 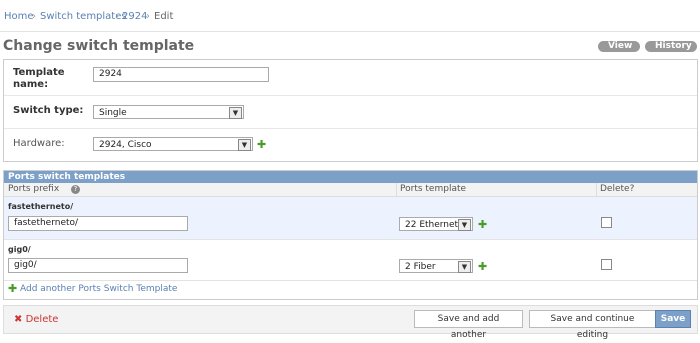 I want to click on column-ports-template: Ports template, so click(x=433, y=189).